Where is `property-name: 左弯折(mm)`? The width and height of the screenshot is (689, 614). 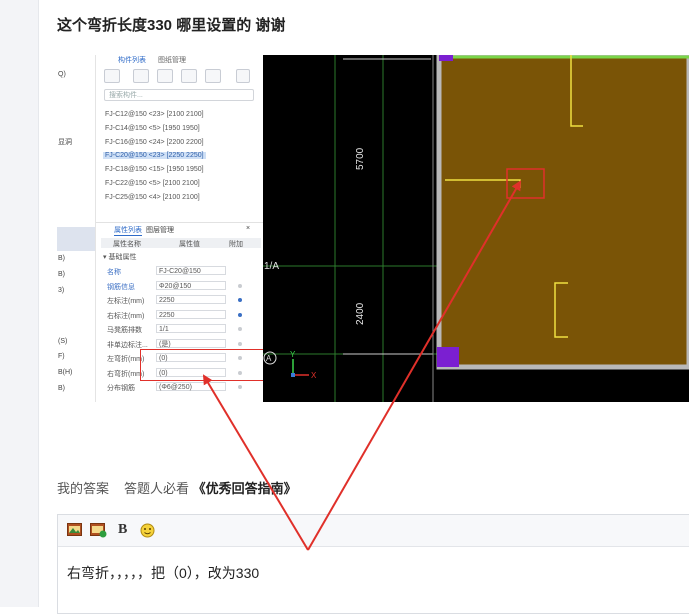 property-name: 左弯折(mm) is located at coordinates (126, 359).